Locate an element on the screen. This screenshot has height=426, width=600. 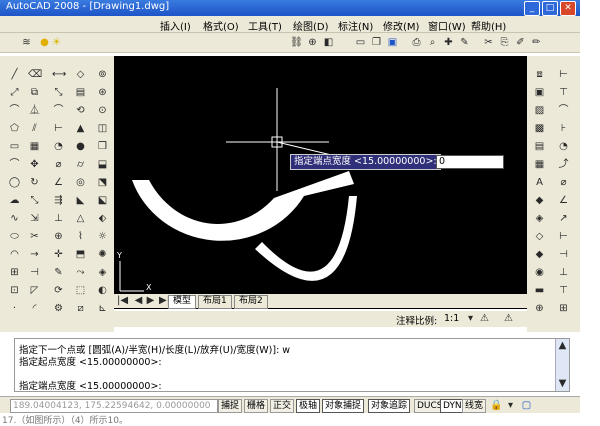
polyline-icon: ⌒ is located at coordinates (14, 110).